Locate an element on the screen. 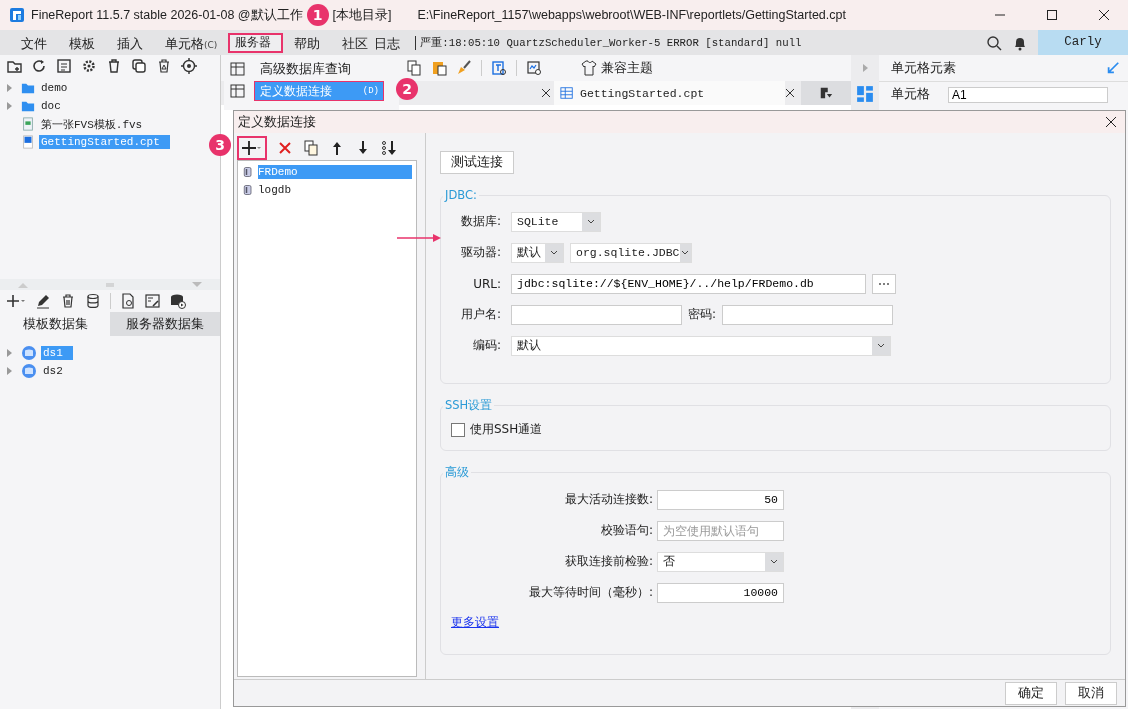 The height and width of the screenshot is (709, 1128). add-button is located at coordinates (252, 148).